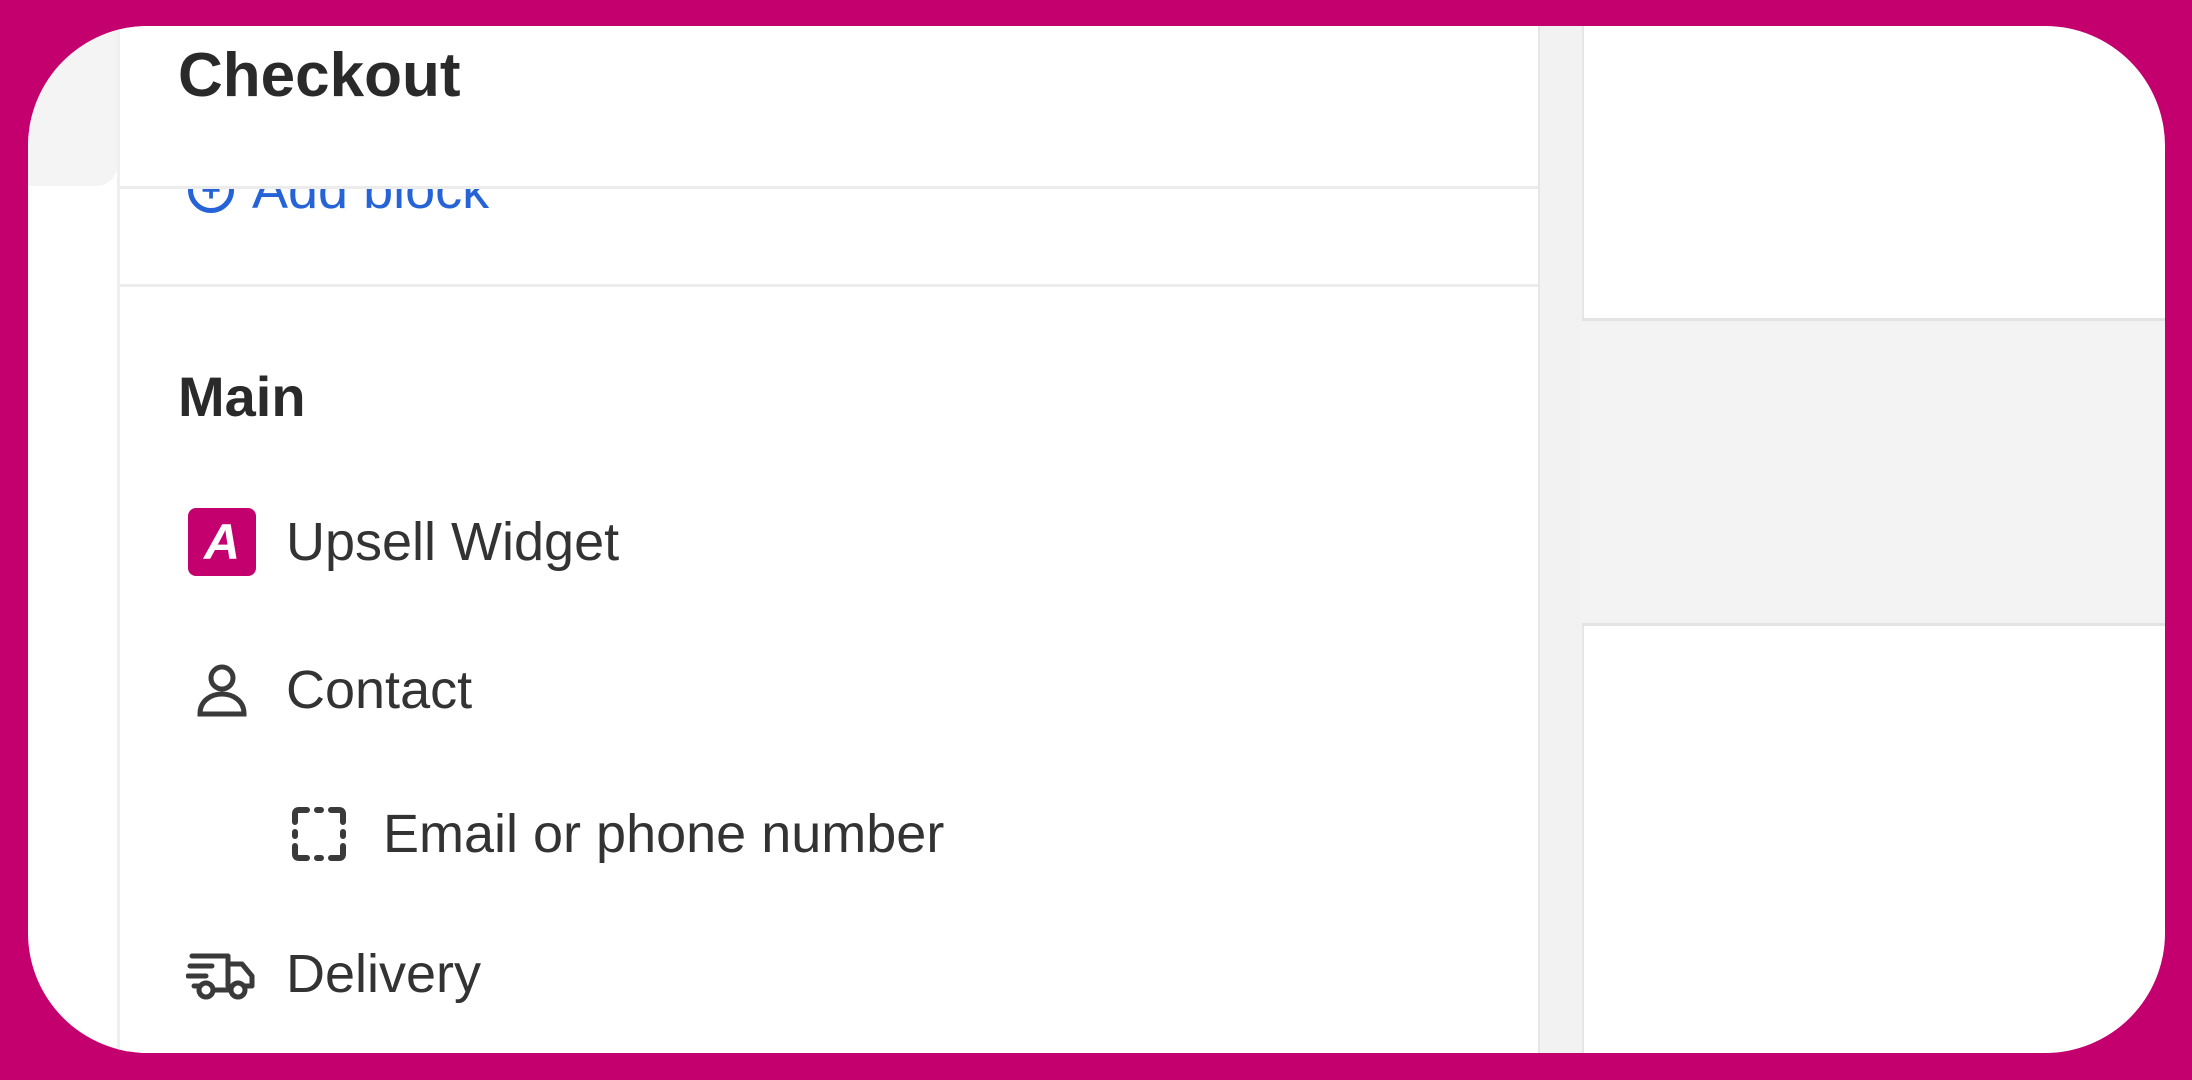 This screenshot has width=2192, height=1080. I want to click on page-title: Checkout, so click(319, 75).